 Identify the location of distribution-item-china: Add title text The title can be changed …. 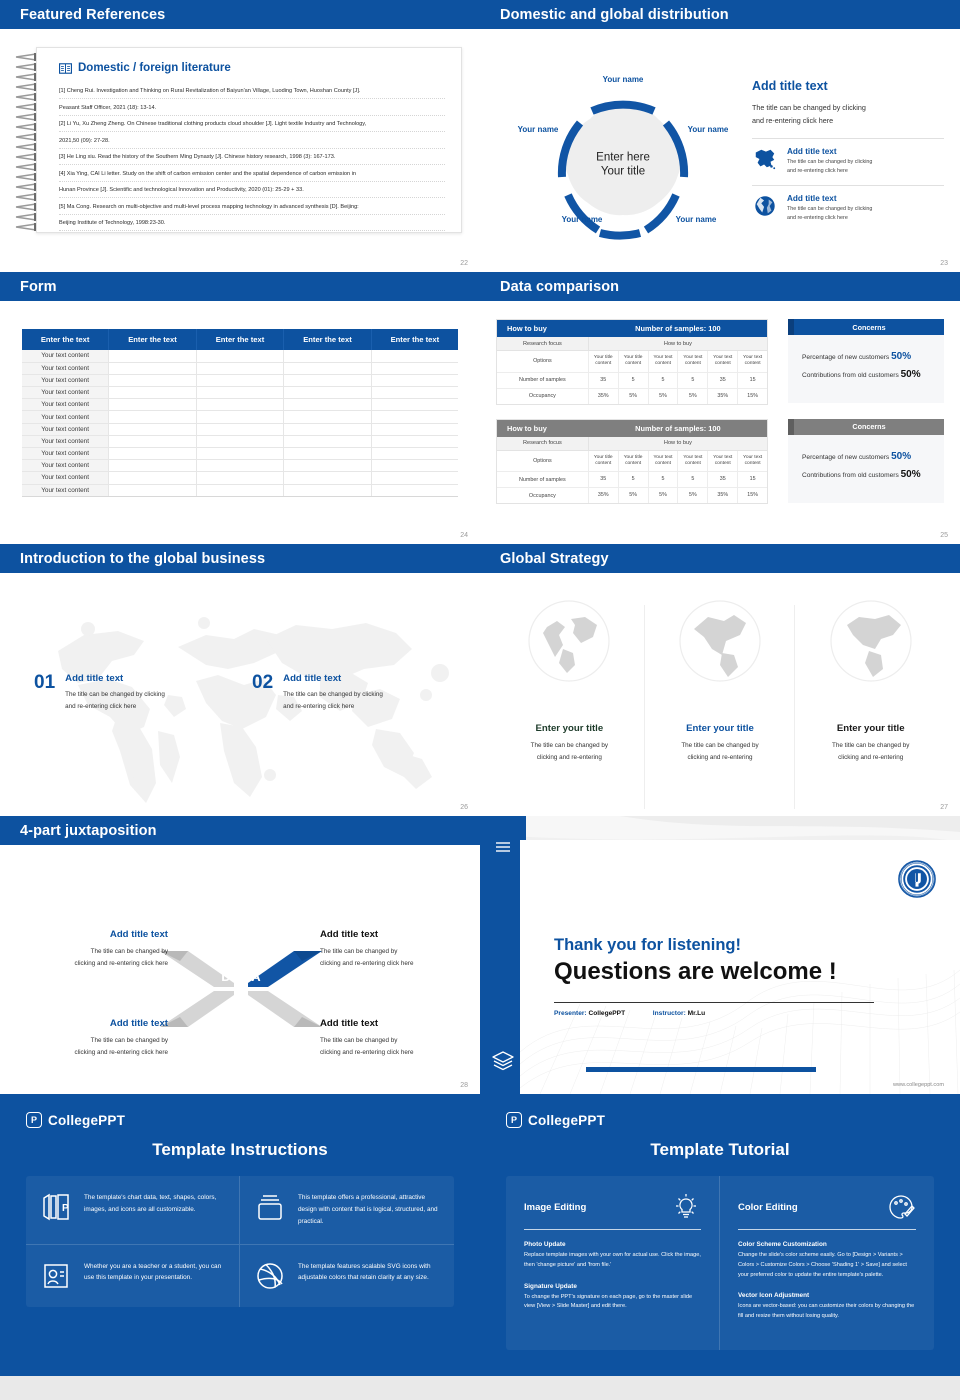
(848, 161).